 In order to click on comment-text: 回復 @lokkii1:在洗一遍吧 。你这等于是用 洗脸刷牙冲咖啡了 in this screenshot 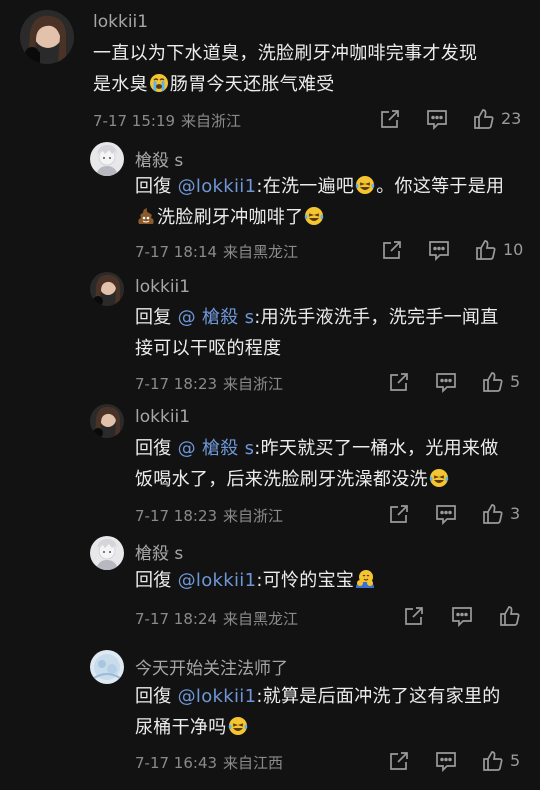, I will do `click(320, 201)`.